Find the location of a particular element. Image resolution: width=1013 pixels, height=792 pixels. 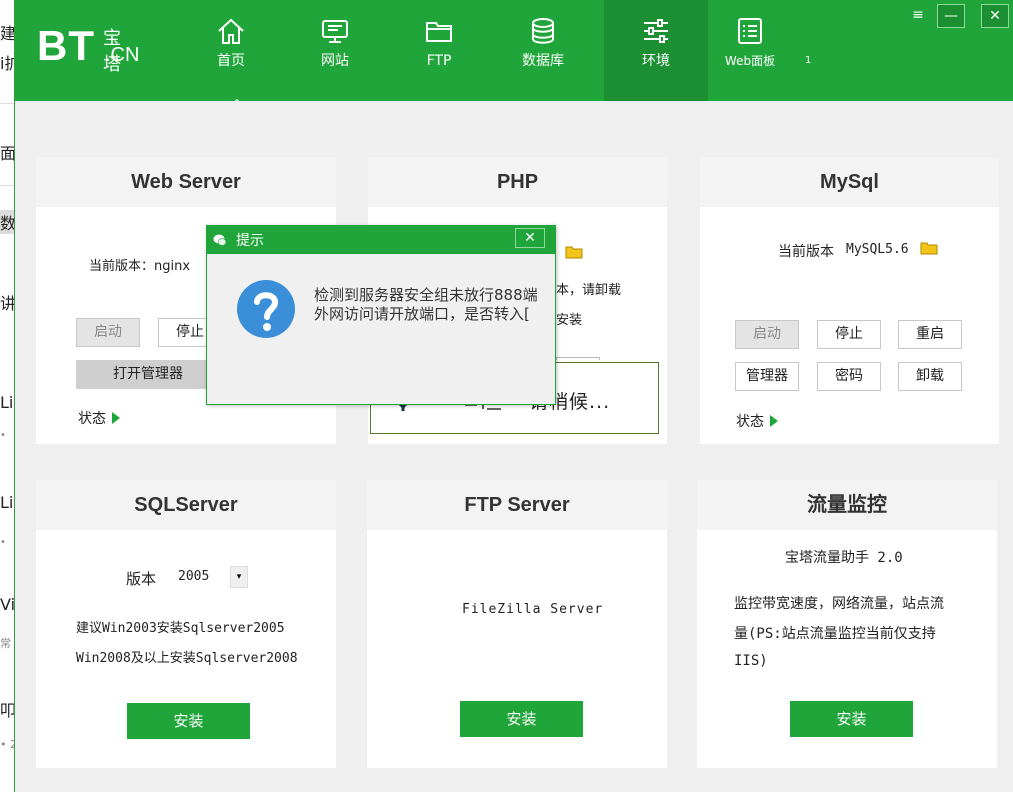

dialog-titlebar: 提示 ✕ is located at coordinates (381, 240).